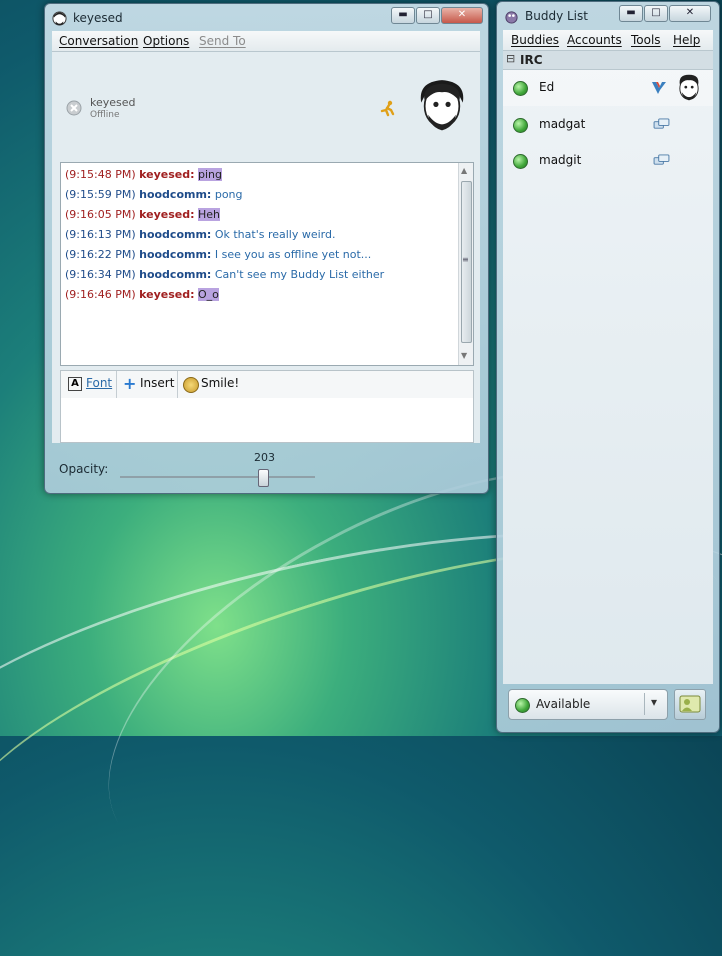 This screenshot has height=956, width=722. Describe the element at coordinates (209, 214) in the screenshot. I see `message-text: Heh` at that location.